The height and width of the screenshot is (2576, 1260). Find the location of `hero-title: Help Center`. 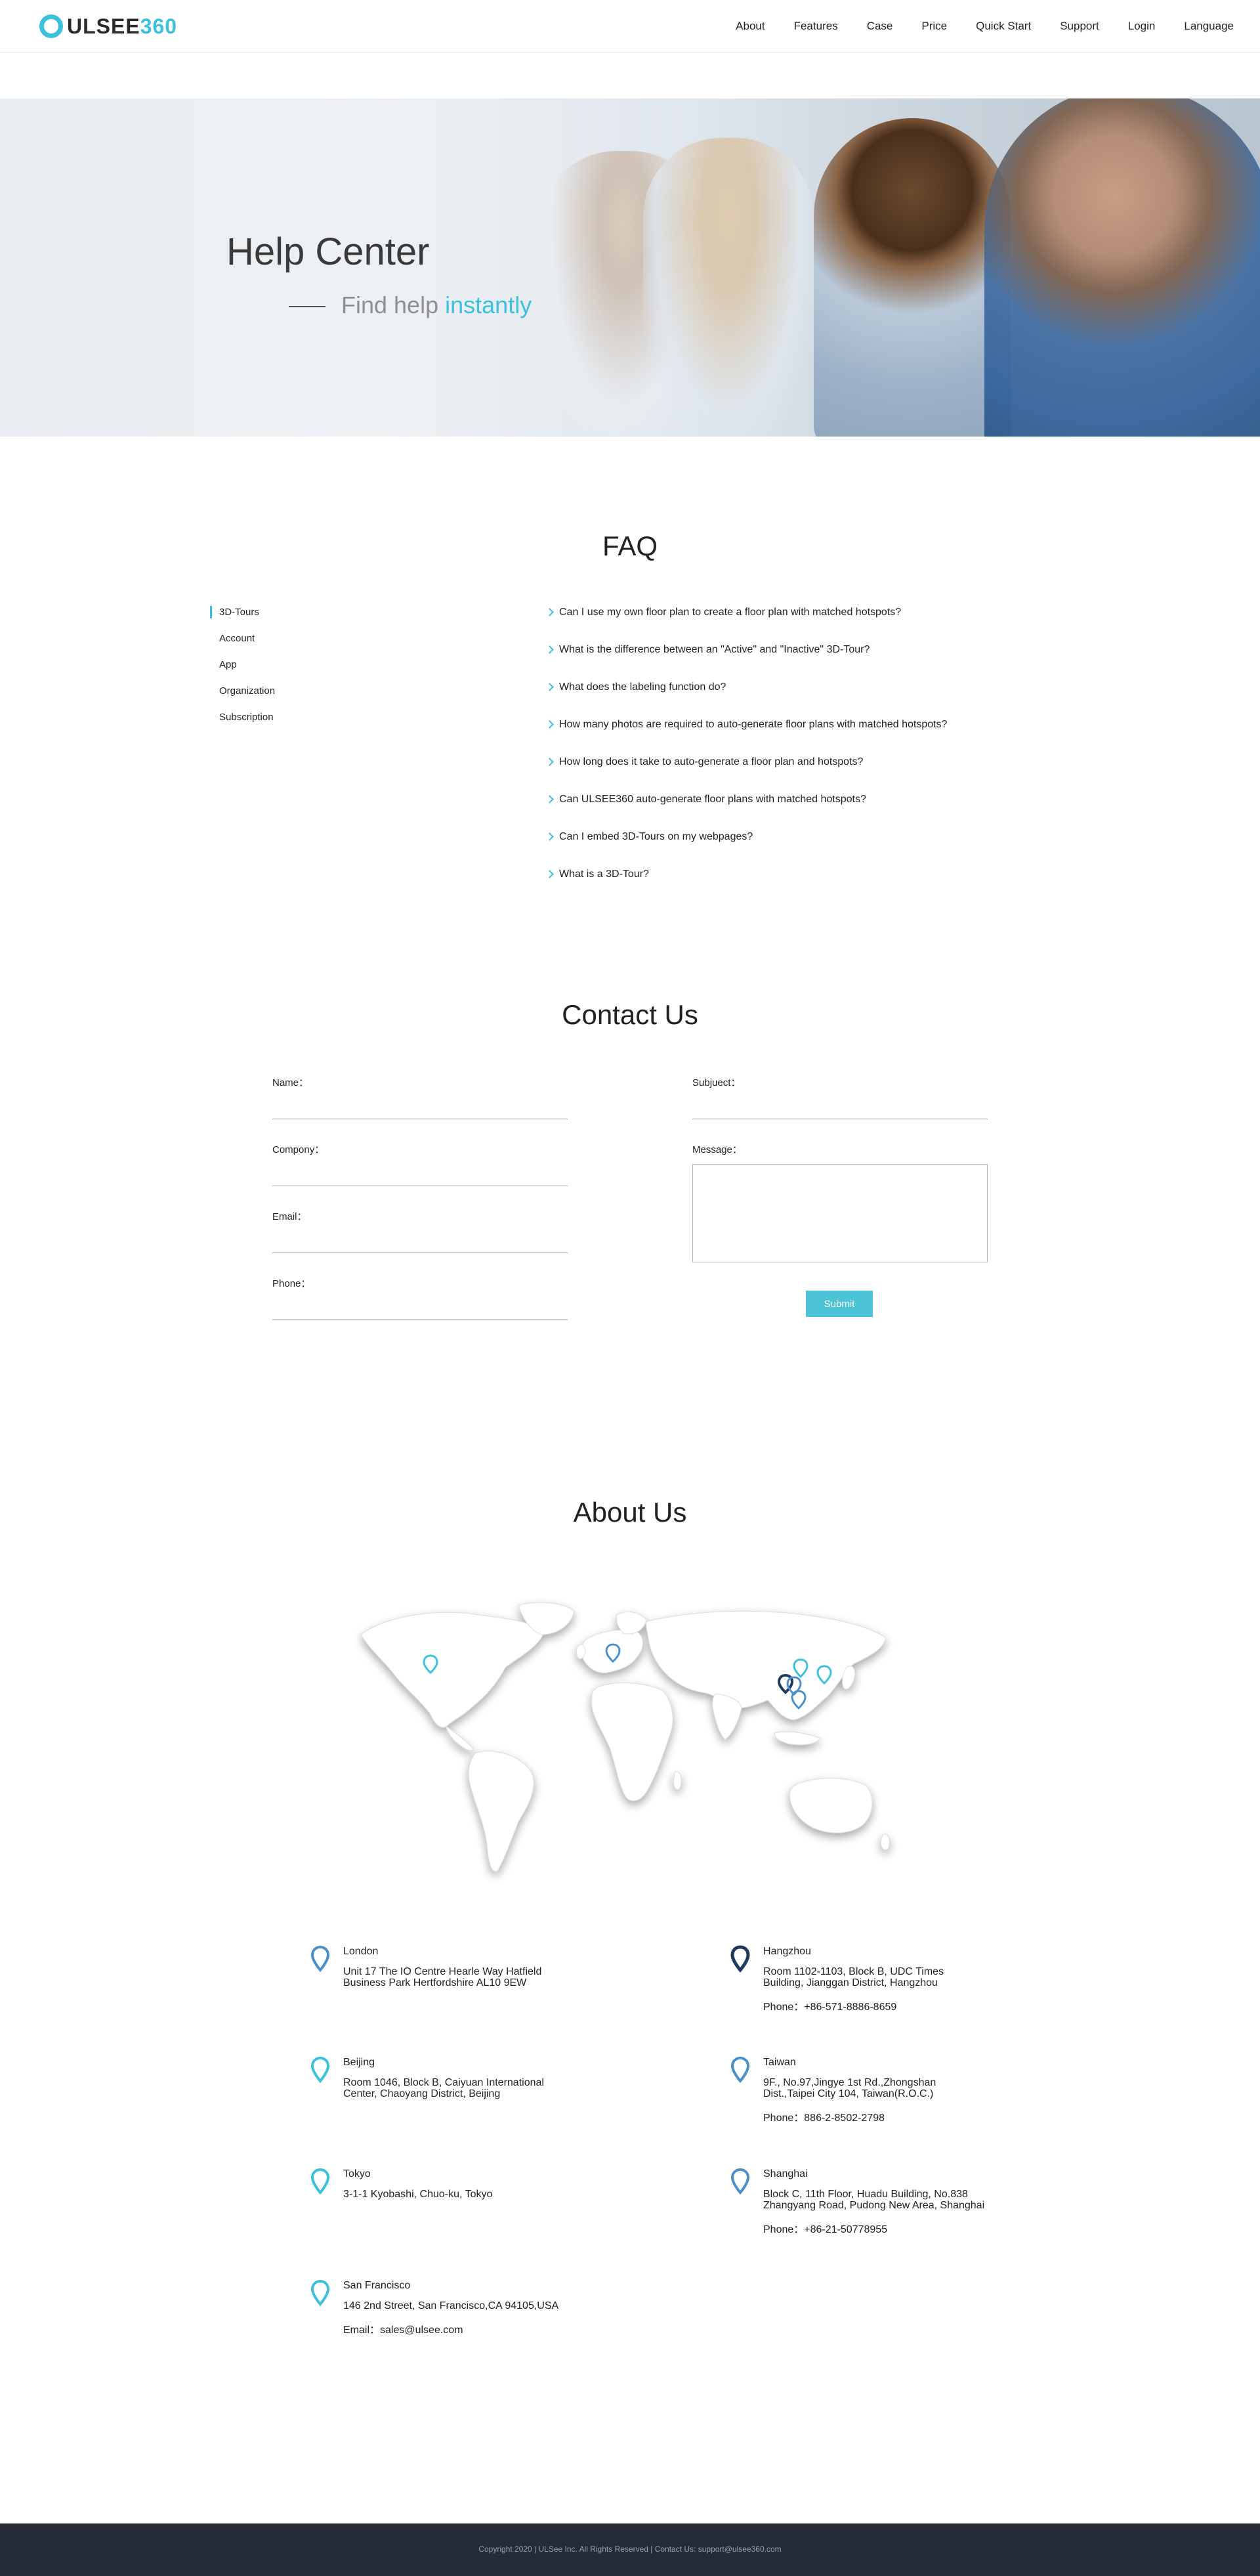

hero-title: Help Center is located at coordinates (328, 251).